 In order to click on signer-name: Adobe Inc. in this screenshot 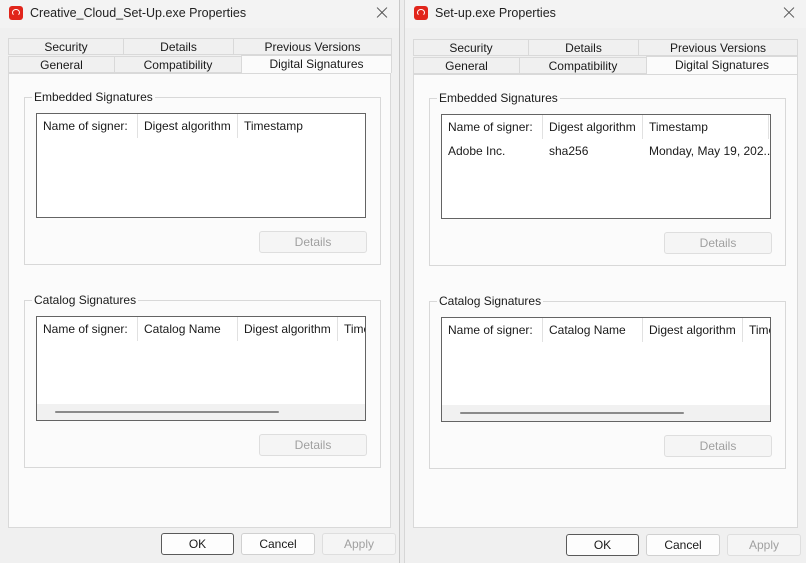, I will do `click(477, 151)`.